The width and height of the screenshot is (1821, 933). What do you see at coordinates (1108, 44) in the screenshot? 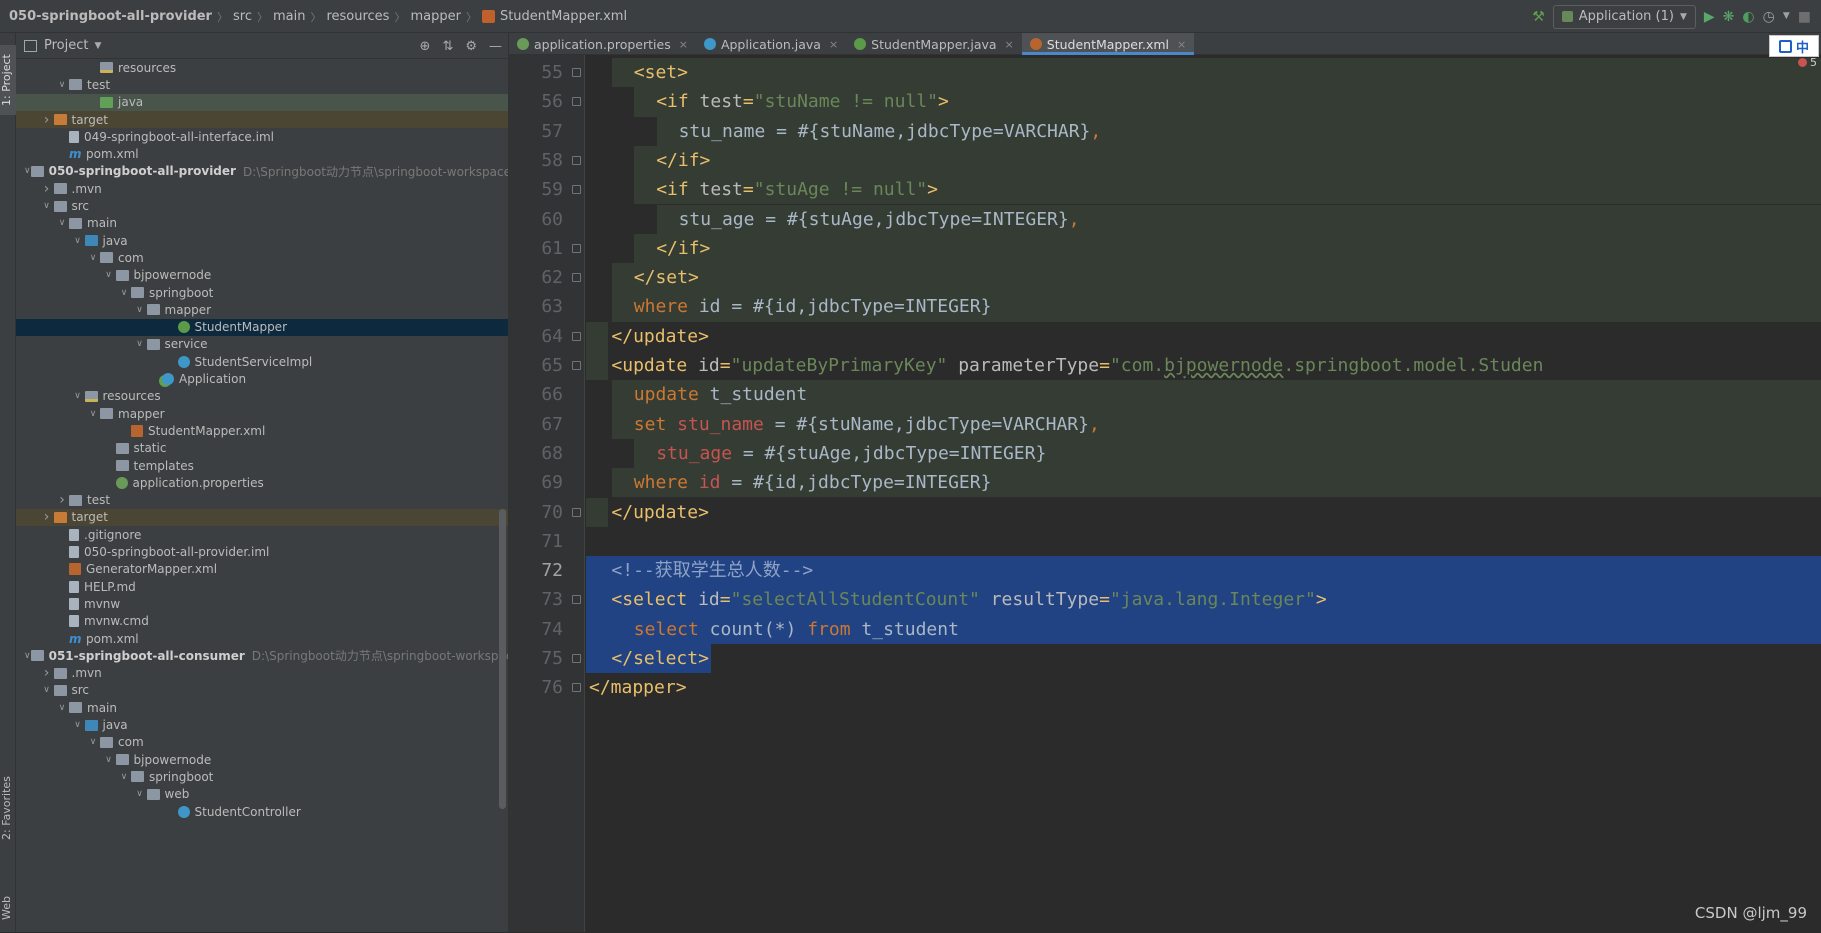
I see `editor-tab: StudentMapper.xml ×` at bounding box center [1108, 44].